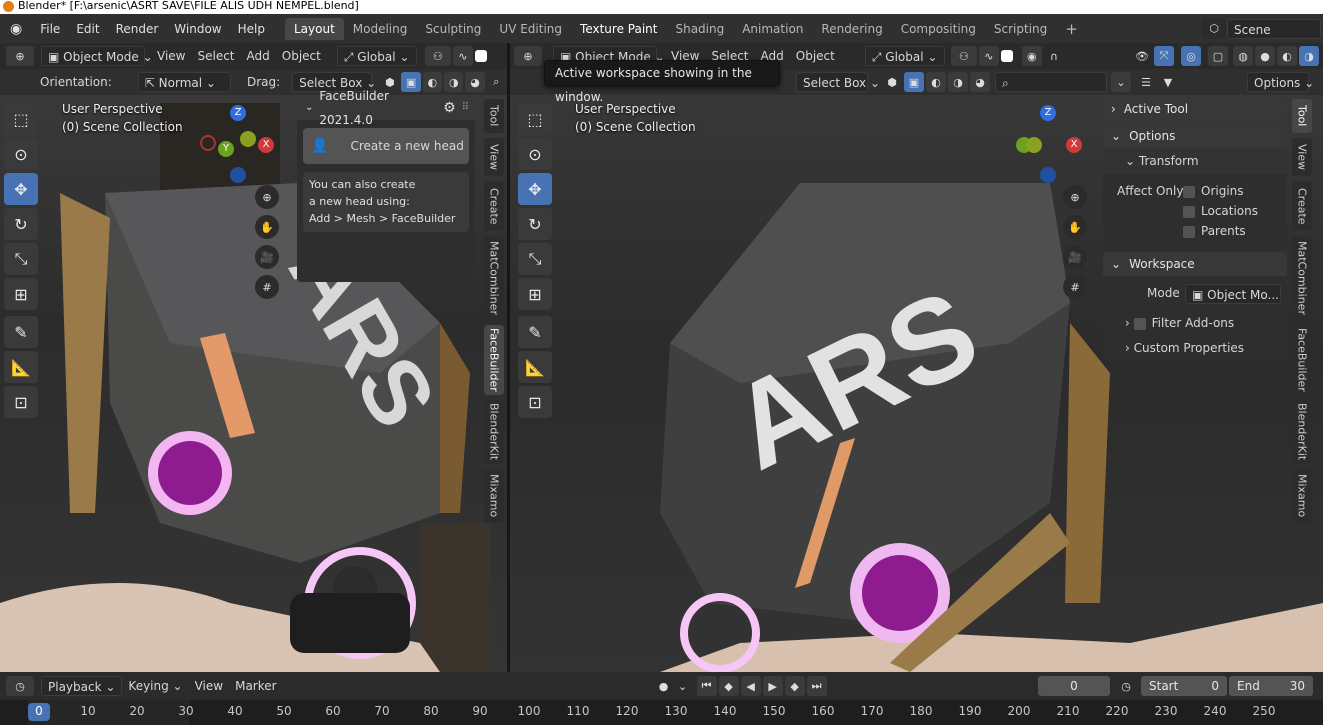  What do you see at coordinates (475, 82) in the screenshot?
I see `shading-lookdev-icon: ◕` at bounding box center [475, 82].